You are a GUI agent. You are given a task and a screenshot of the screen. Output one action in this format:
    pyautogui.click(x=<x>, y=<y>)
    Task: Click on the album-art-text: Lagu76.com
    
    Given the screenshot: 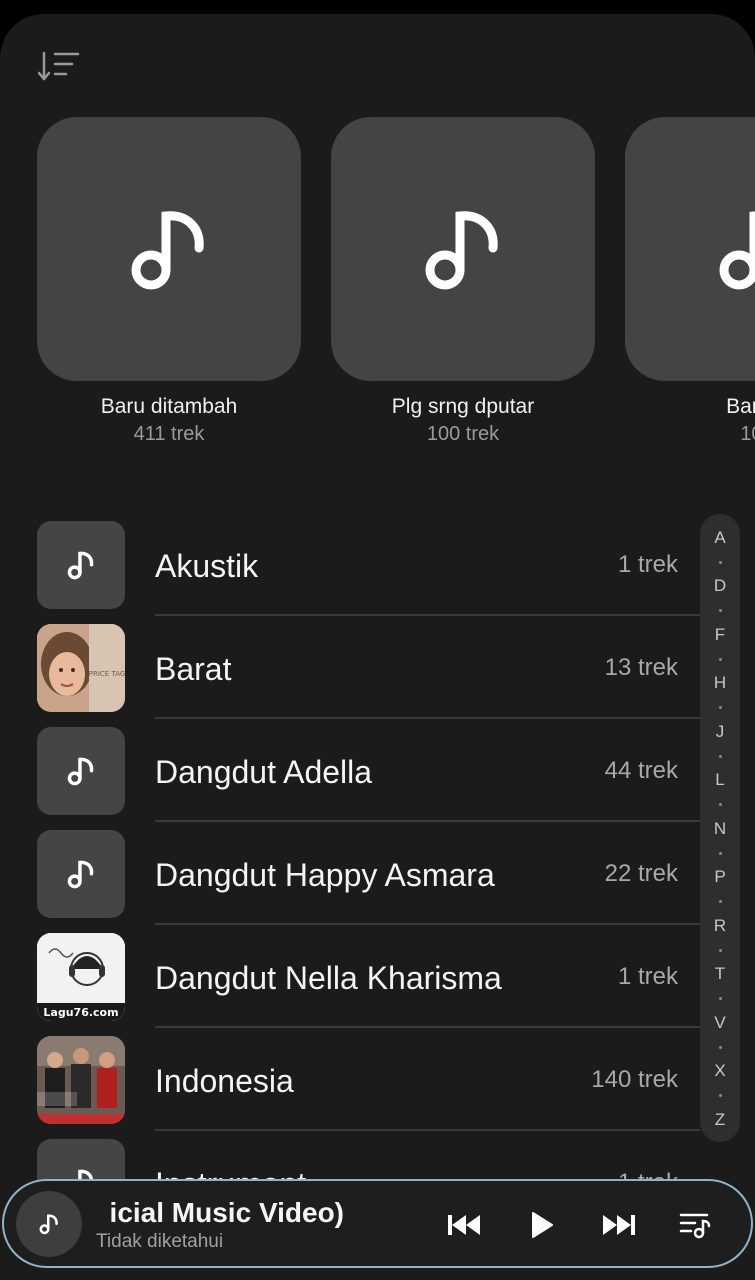 What is the action you would take?
    pyautogui.click(x=80, y=1012)
    